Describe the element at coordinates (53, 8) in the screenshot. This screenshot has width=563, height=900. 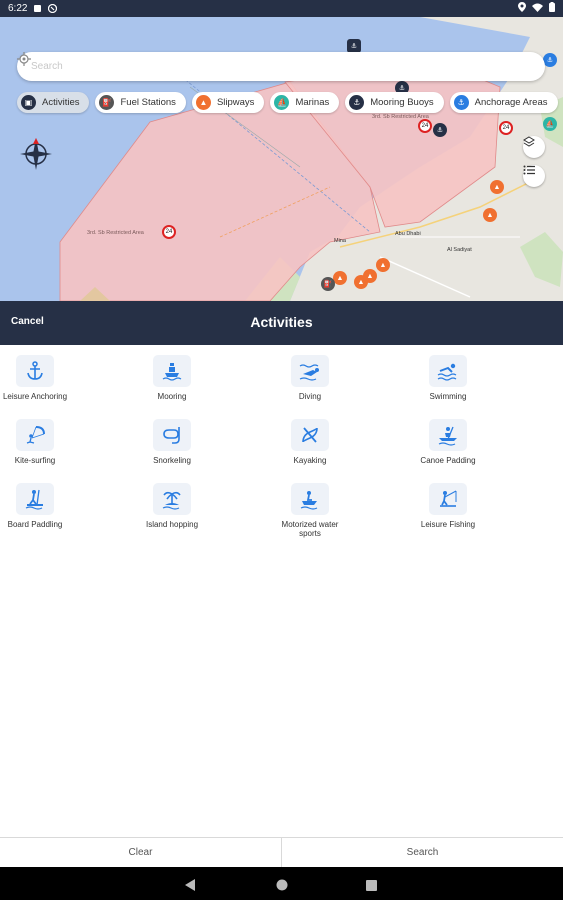
I see `app-notification-icon` at that location.